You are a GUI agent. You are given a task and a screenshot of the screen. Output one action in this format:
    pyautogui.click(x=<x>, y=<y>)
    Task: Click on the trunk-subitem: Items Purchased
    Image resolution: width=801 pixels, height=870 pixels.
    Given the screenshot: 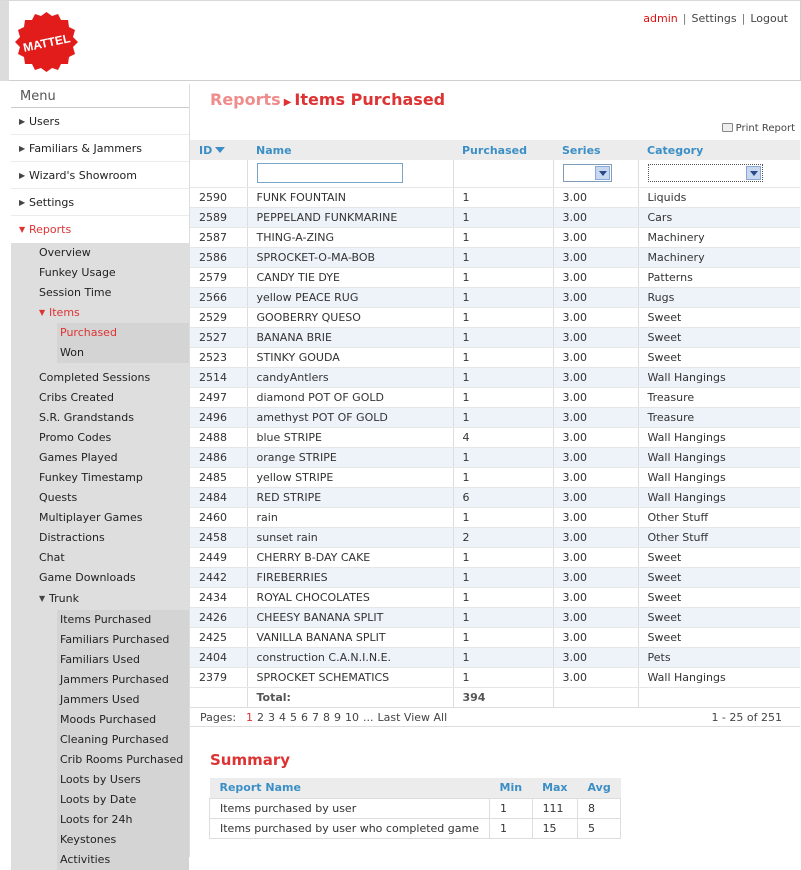 What is the action you would take?
    pyautogui.click(x=123, y=620)
    